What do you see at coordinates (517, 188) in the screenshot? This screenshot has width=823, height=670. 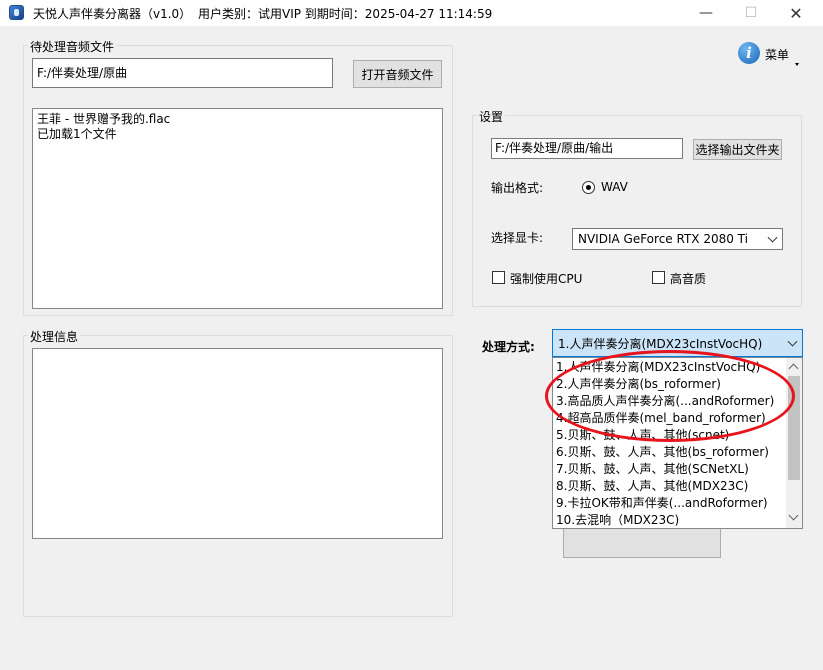 I see `output-format-label: 输出格式:` at bounding box center [517, 188].